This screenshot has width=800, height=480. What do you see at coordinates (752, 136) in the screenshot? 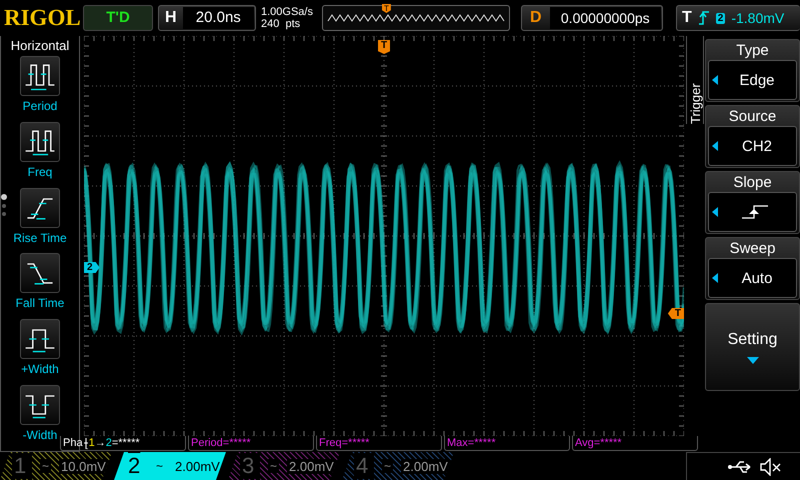
I see `menu-softkey: Source CH2` at bounding box center [752, 136].